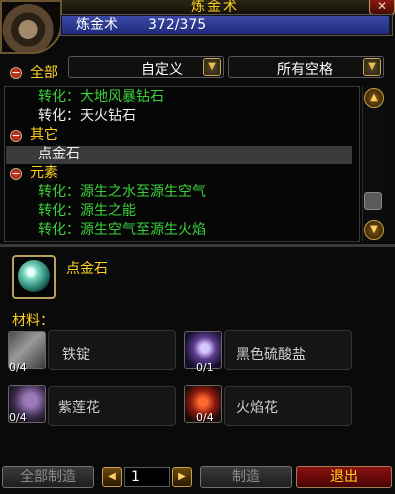  Describe the element at coordinates (101, 97) in the screenshot. I see `recipe-item: 转化：大地风暴钻石` at that location.